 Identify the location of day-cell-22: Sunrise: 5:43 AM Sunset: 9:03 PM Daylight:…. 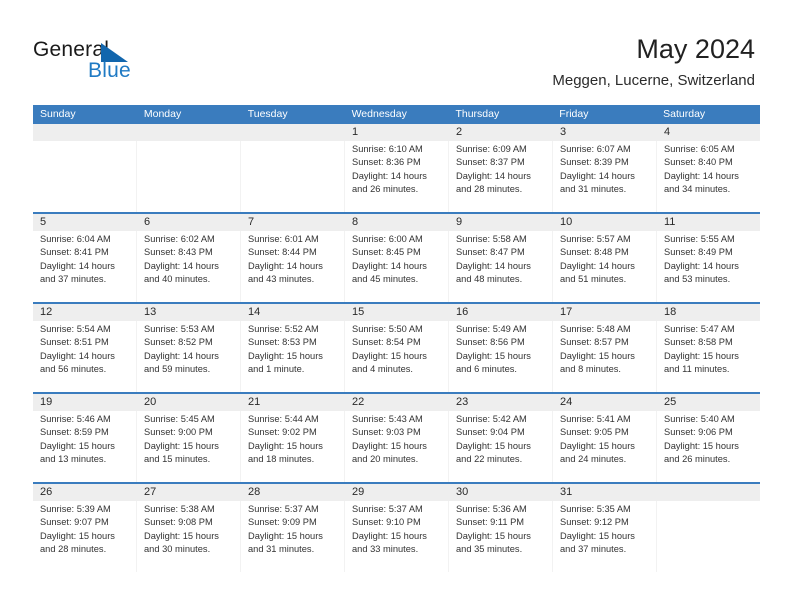
(397, 446).